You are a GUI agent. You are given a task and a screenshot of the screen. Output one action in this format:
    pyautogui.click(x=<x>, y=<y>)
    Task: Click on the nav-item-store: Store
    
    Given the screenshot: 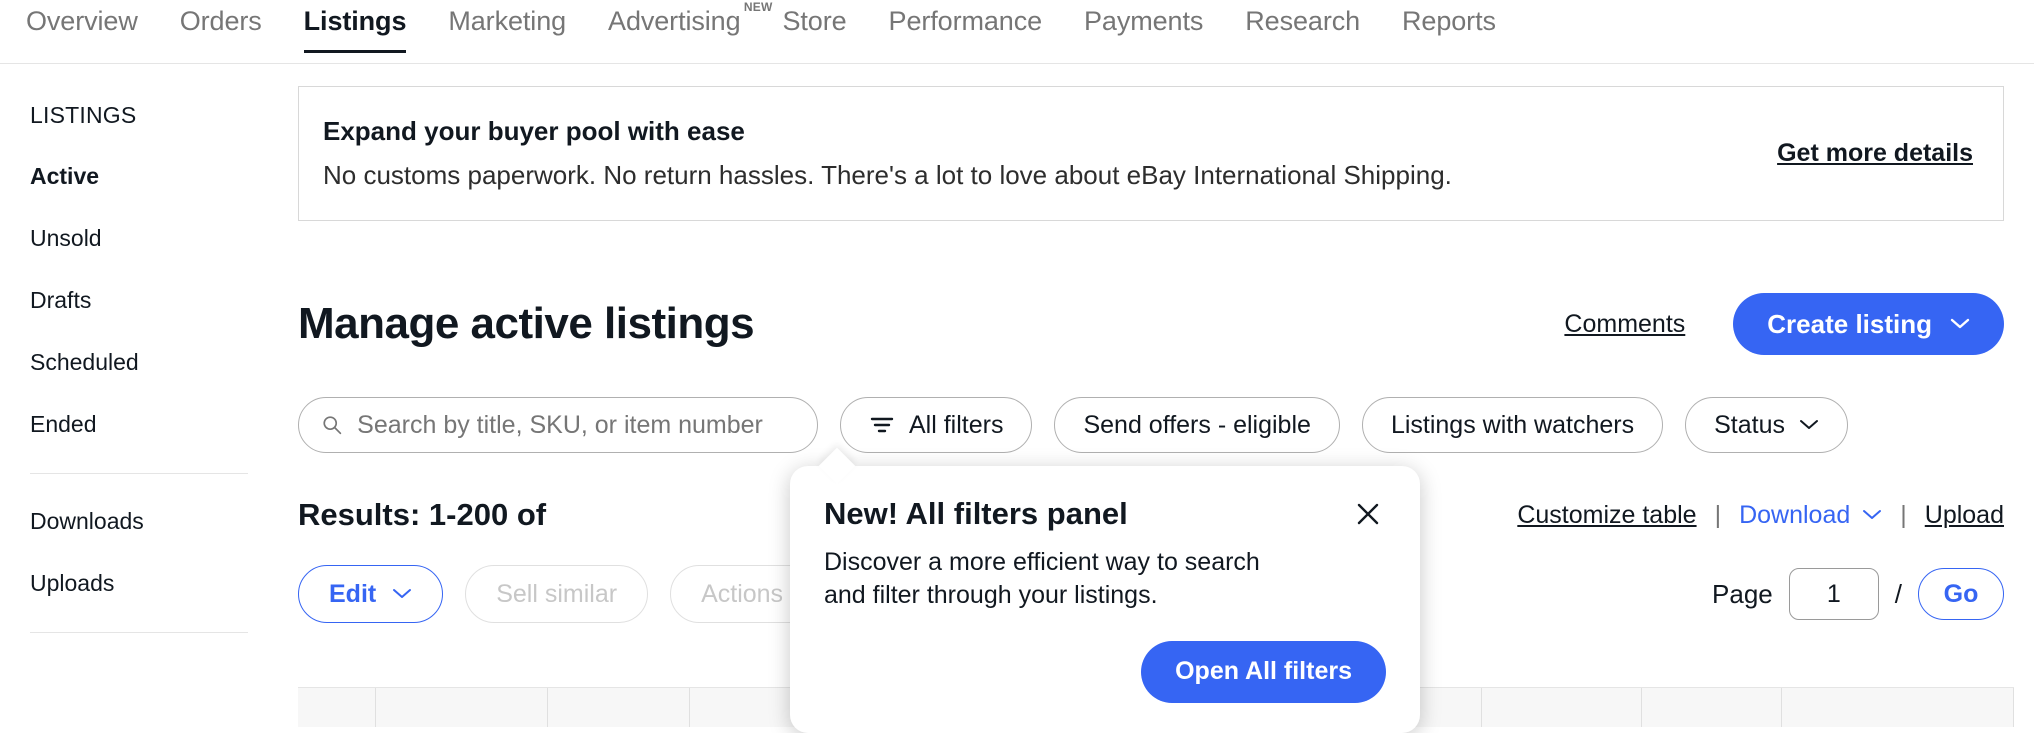 What is the action you would take?
    pyautogui.click(x=815, y=26)
    